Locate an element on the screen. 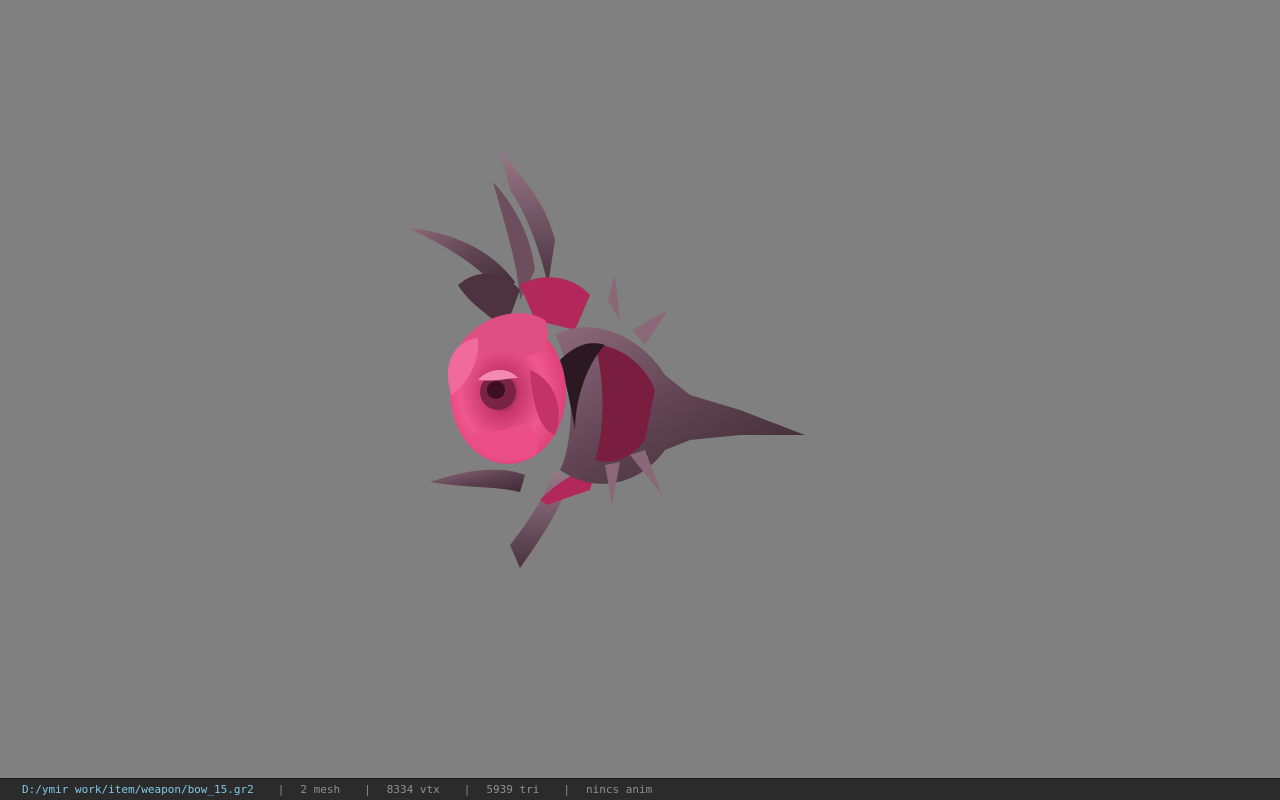 The width and height of the screenshot is (1280, 800). rose-ornament is located at coordinates (506, 388).